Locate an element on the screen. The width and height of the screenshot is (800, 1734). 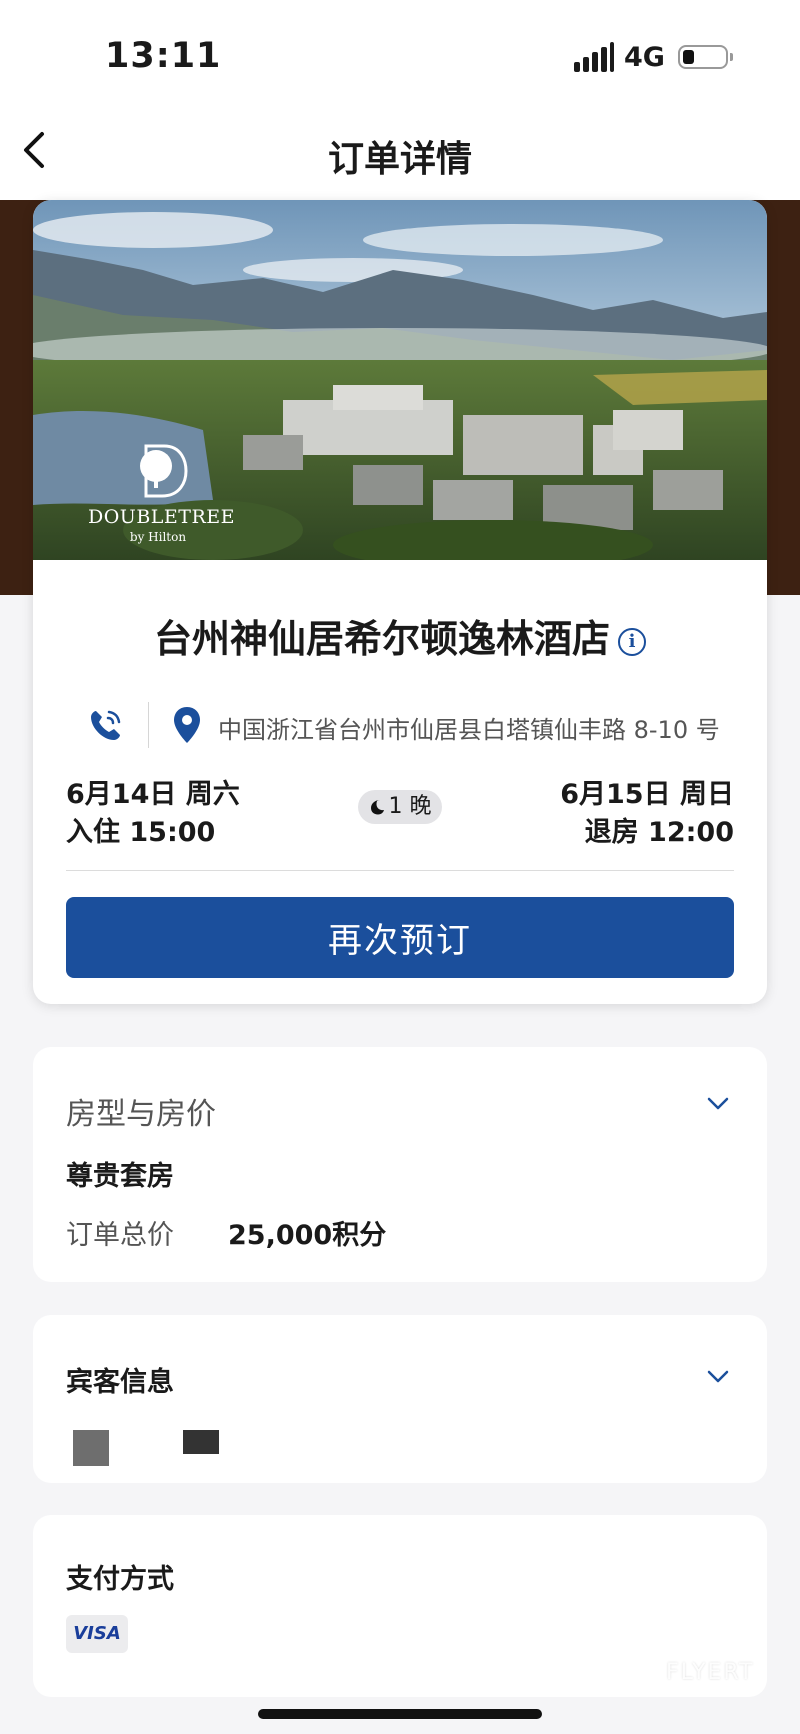
room-rate-card: 房型与房价 尊贵套房 订单总价 25,000积分 is located at coordinates (400, 1164).